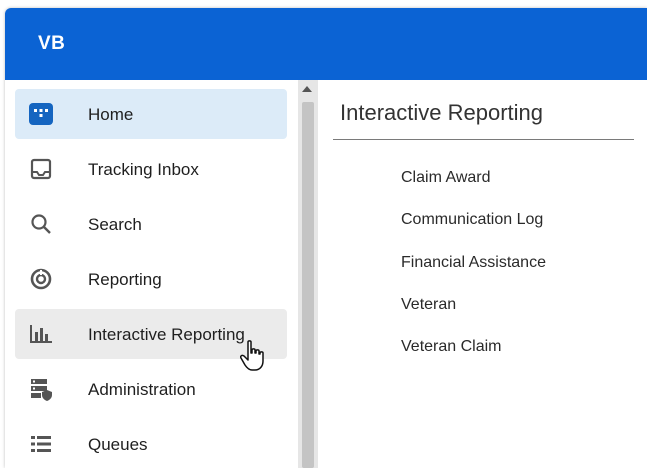  What do you see at coordinates (41, 334) in the screenshot?
I see `bar-chart-icon` at bounding box center [41, 334].